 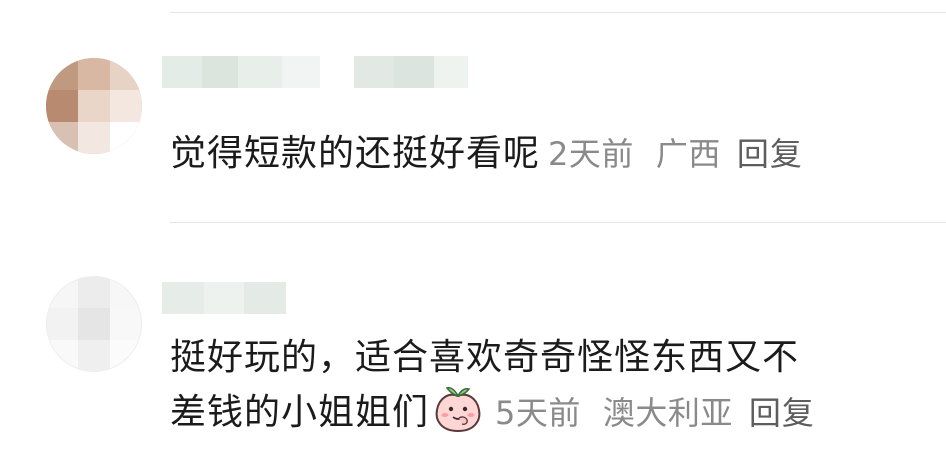 I want to click on peach-emoji-icon, so click(x=458, y=410).